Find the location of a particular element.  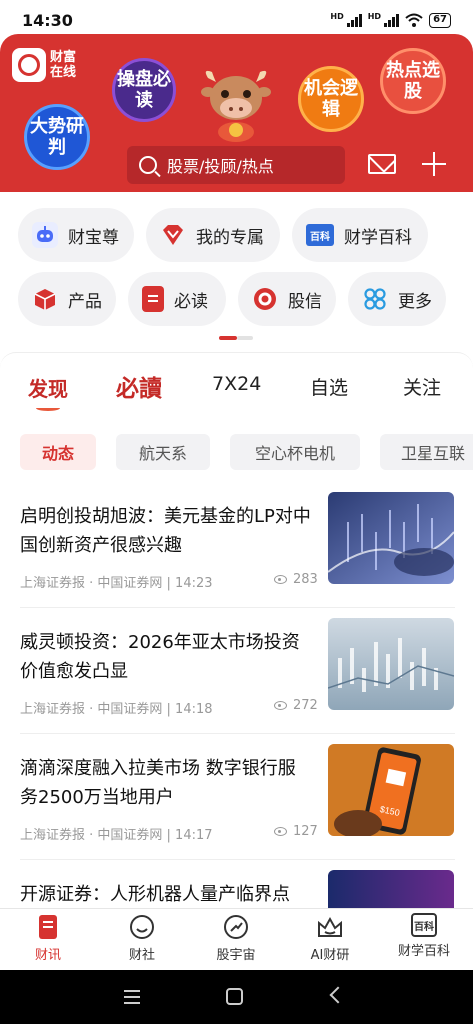

quick-entry-bidu: 必读 is located at coordinates (177, 299).